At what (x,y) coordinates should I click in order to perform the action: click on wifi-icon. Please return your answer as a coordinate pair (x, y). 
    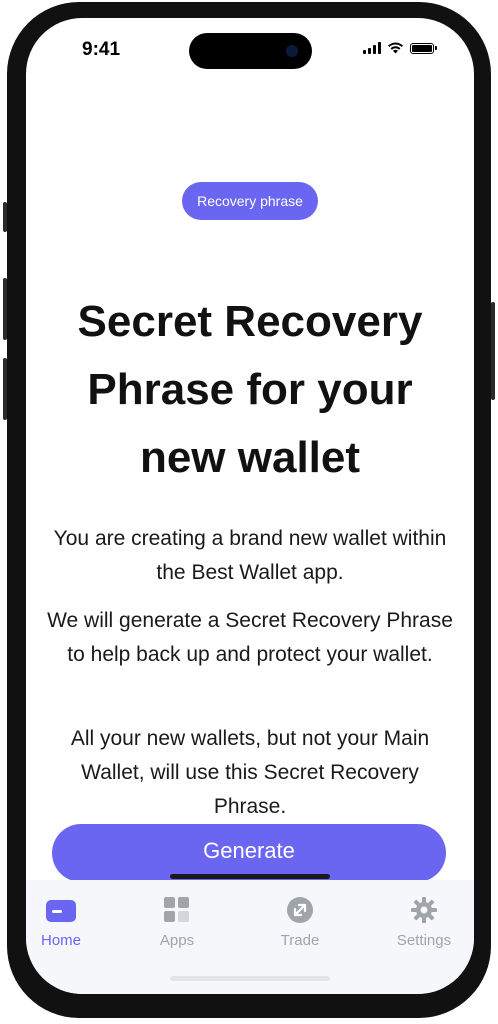
    Looking at the image, I should click on (395, 48).